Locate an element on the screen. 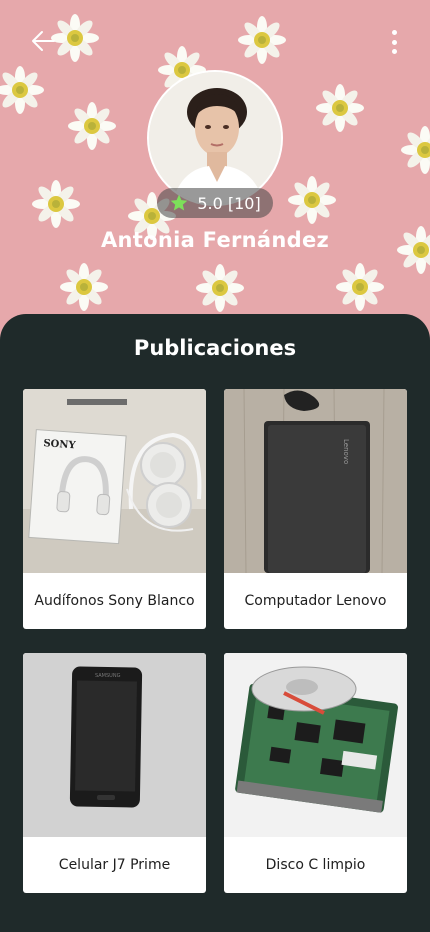  rating-badge: 5.0 [10] is located at coordinates (215, 203).